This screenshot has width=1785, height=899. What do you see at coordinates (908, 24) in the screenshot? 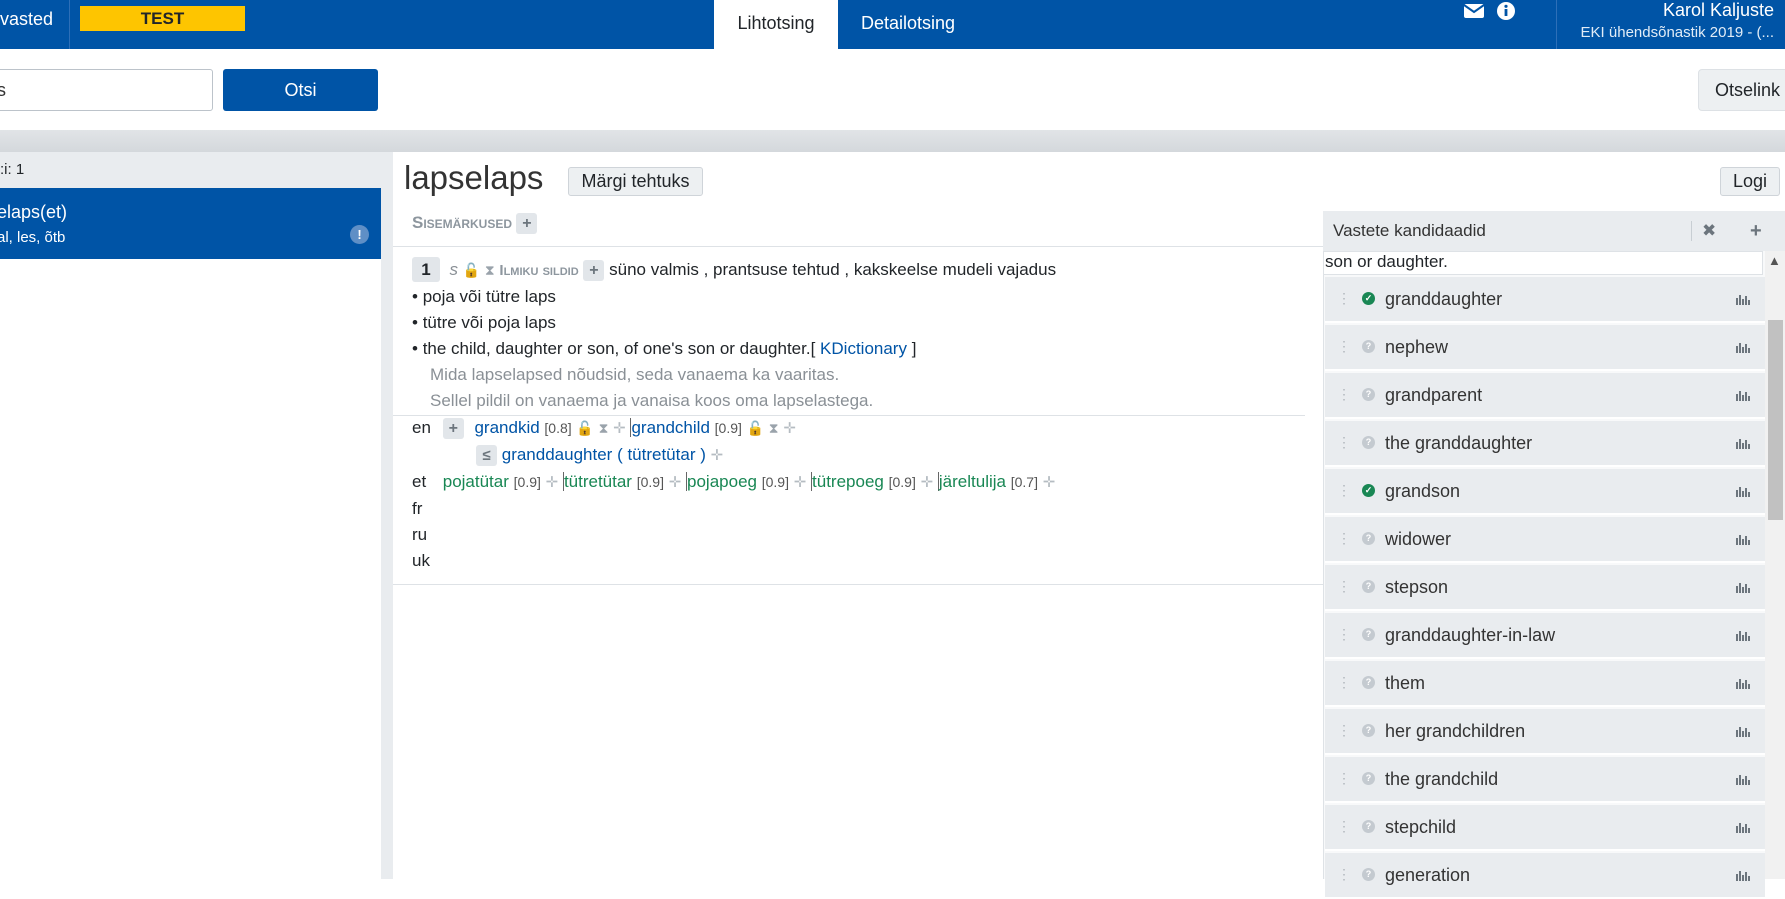
I see `tab-detail-search: Detailotsing` at bounding box center [908, 24].